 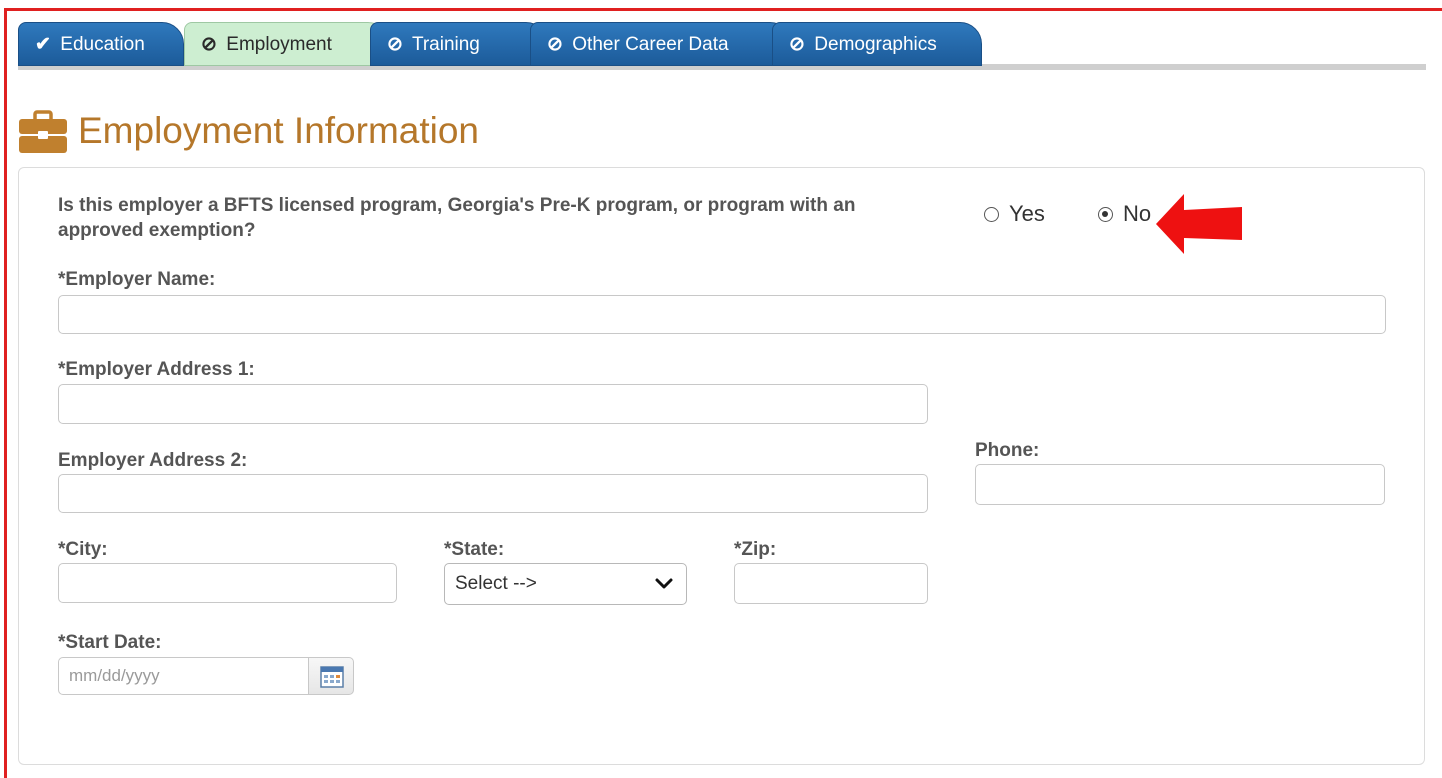 I want to click on red-arrow-icon, so click(x=1199, y=224).